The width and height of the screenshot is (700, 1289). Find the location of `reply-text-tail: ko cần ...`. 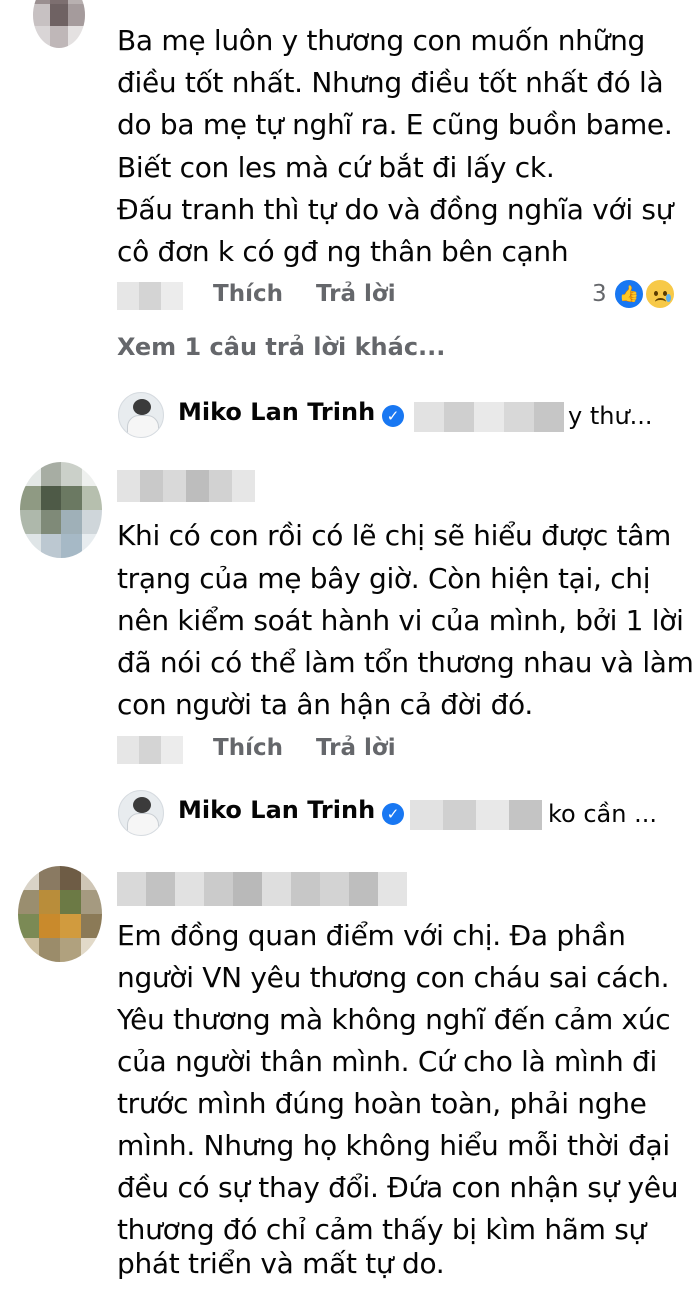

reply-text-tail: ko cần ... is located at coordinates (602, 814).